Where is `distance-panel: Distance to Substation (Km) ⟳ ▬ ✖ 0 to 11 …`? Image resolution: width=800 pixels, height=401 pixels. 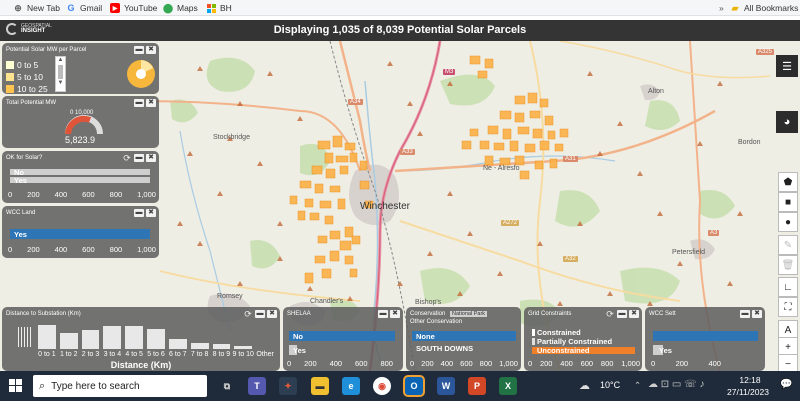 distance-panel: Distance to Substation (Km) ⟳ ▬ ✖ 0 to 11 … is located at coordinates (141, 339).